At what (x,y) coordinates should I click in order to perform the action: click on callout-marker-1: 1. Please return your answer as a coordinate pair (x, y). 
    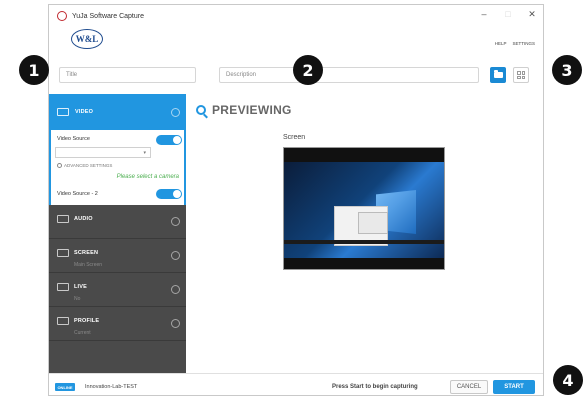
    Looking at the image, I should click on (34, 70).